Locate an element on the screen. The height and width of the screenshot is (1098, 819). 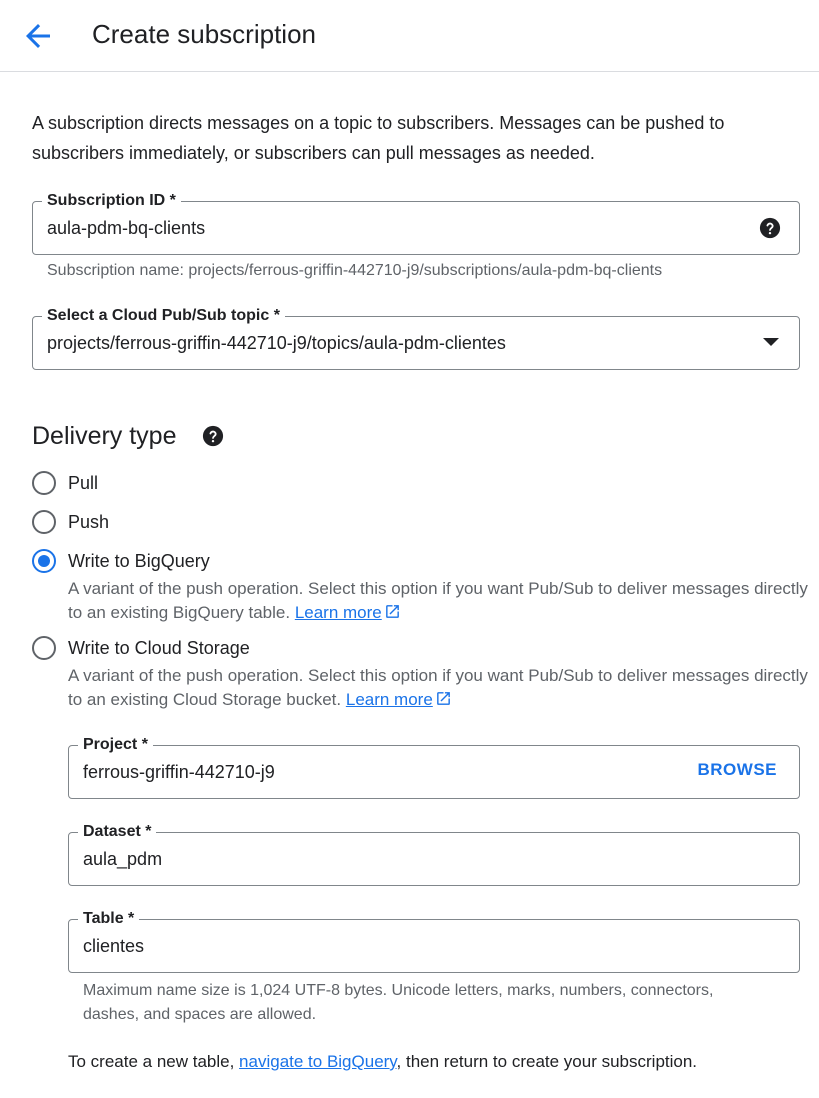
table-input: clientes is located at coordinates (113, 946).